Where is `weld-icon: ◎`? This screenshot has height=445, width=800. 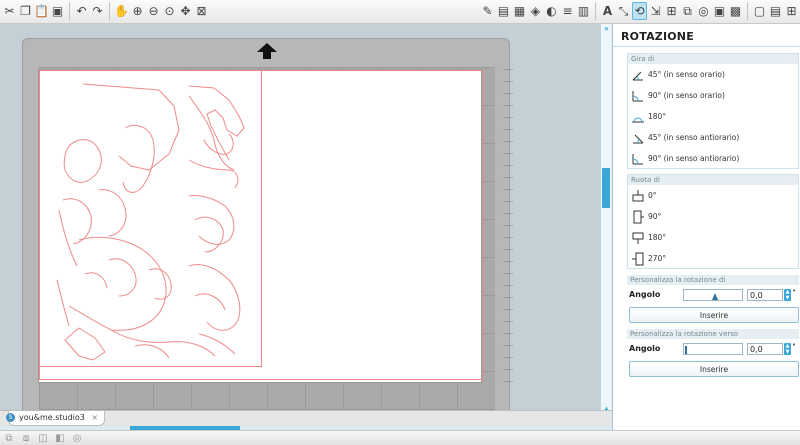 weld-icon: ◎ is located at coordinates (77, 438).